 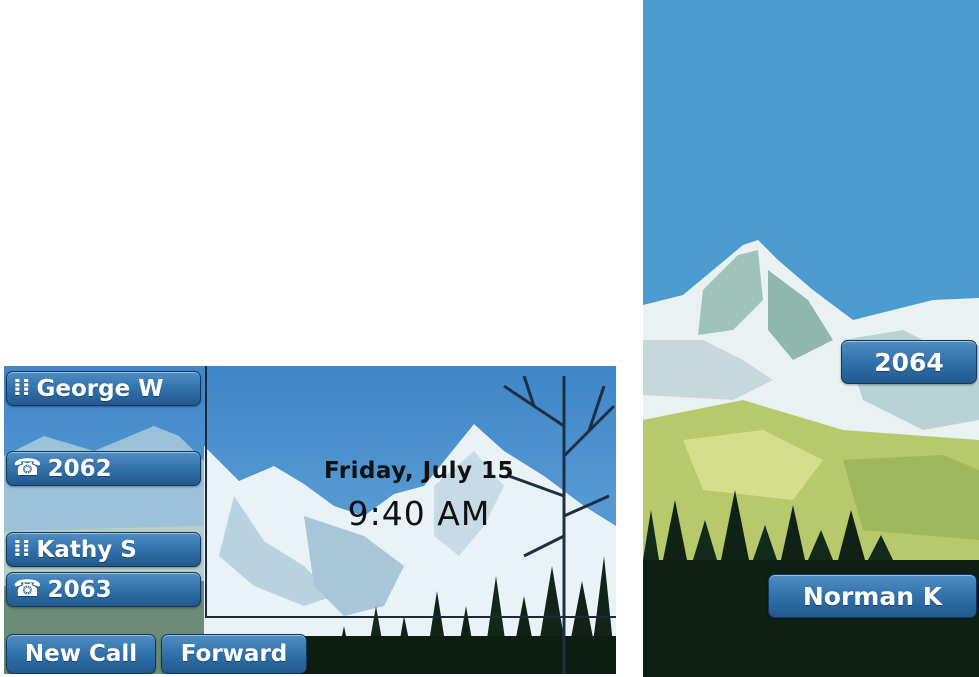 I want to click on line-button-george-w: ⁞⁞ George W, so click(x=103, y=388).